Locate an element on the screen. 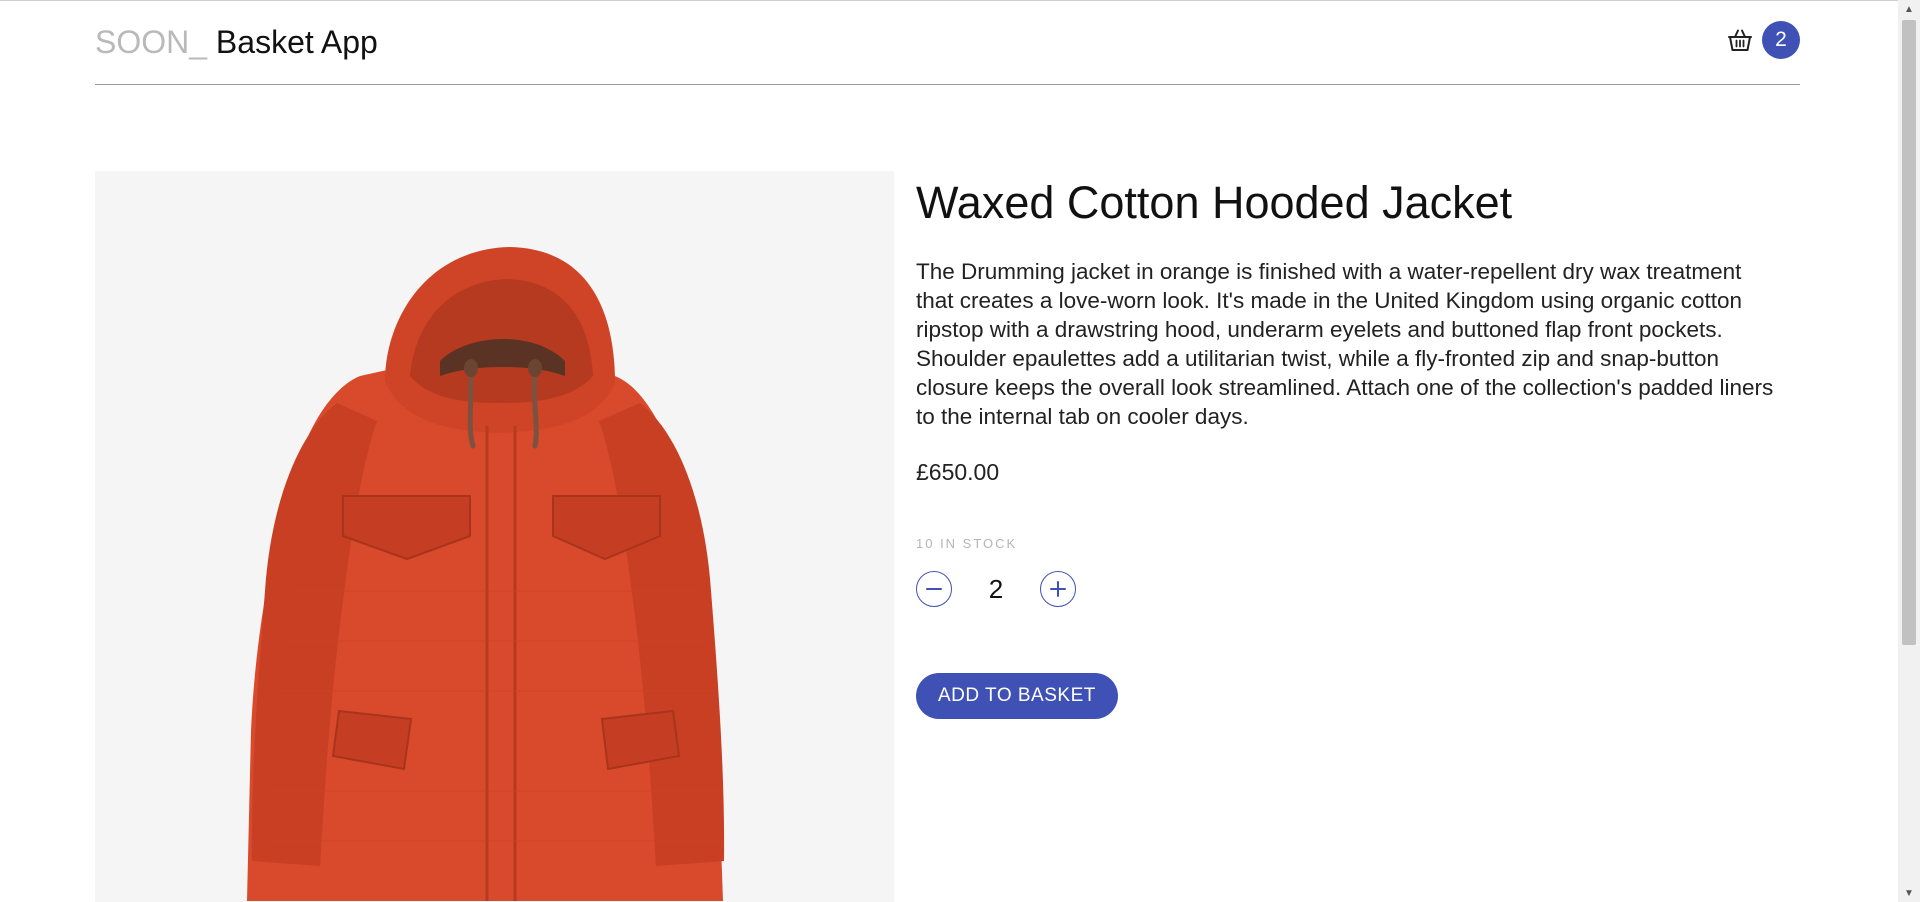  decrement-button is located at coordinates (934, 589).